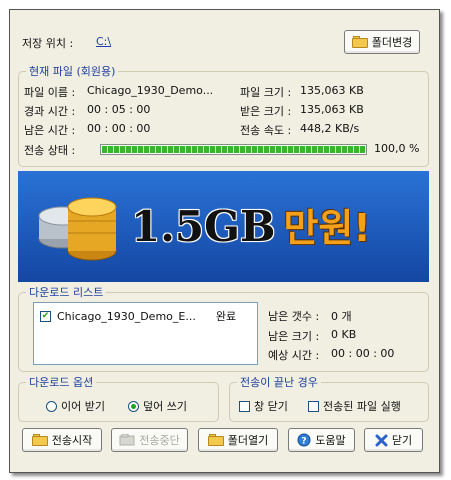  I want to click on eta-label: 예상 시간 :, so click(294, 355).